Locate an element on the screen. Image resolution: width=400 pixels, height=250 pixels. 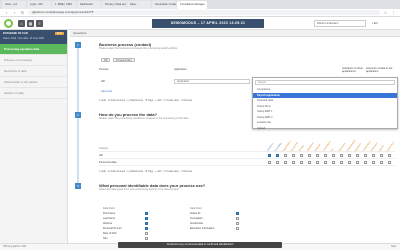
menu-icon: ⋮ is located at coordinates (393, 12).